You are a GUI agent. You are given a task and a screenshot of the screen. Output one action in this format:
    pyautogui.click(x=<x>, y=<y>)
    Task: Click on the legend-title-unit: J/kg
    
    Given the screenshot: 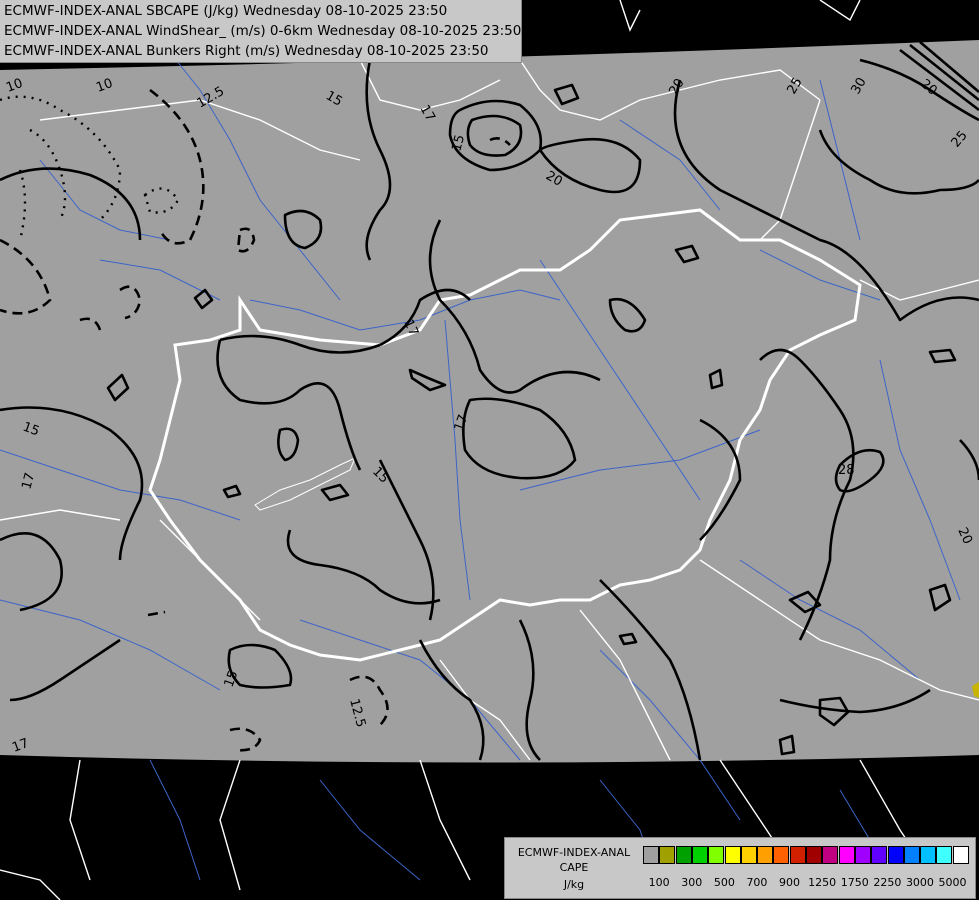 What is the action you would take?
    pyautogui.click(x=574, y=884)
    